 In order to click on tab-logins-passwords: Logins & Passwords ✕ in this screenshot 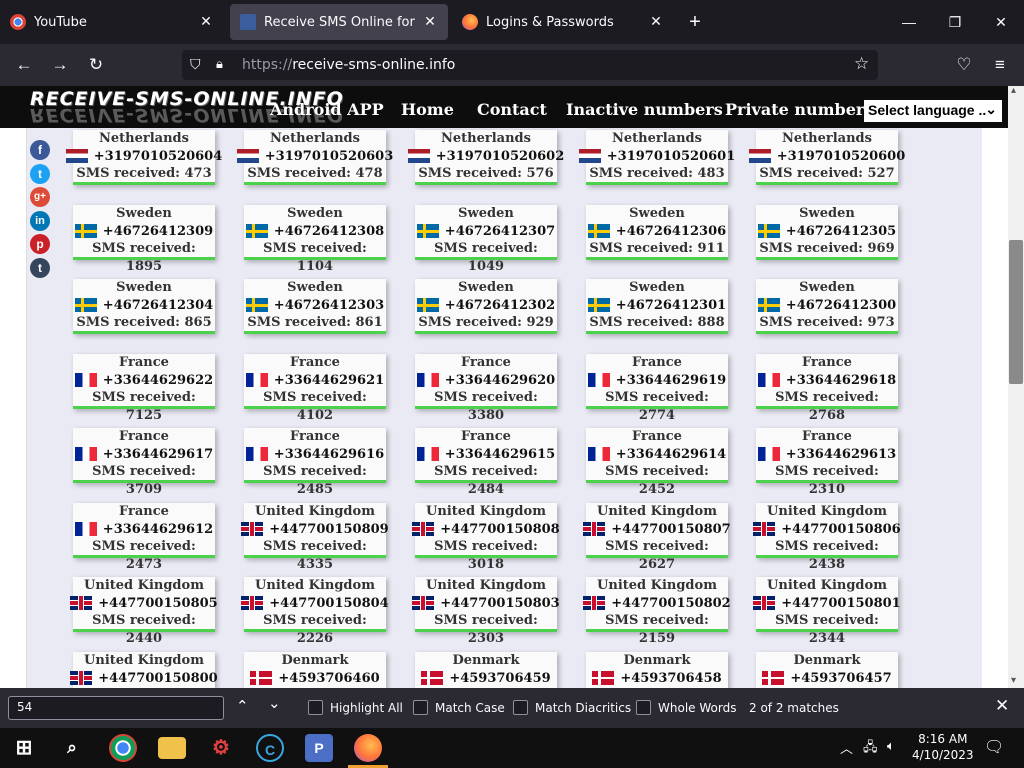, I will do `click(563, 22)`.